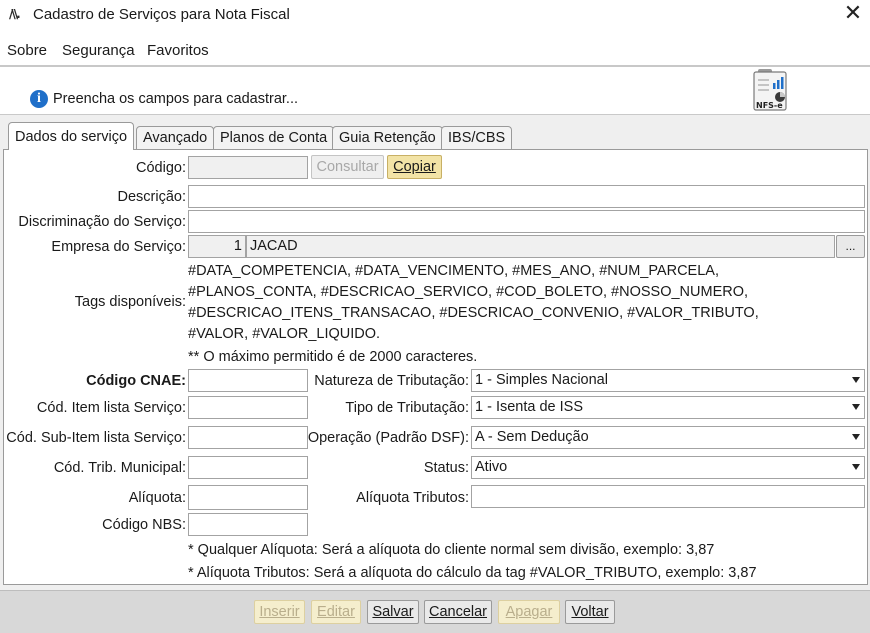 Image resolution: width=870 pixels, height=633 pixels. Describe the element at coordinates (668, 437) in the screenshot. I see `operacao-select: A - Sem Dedução` at that location.